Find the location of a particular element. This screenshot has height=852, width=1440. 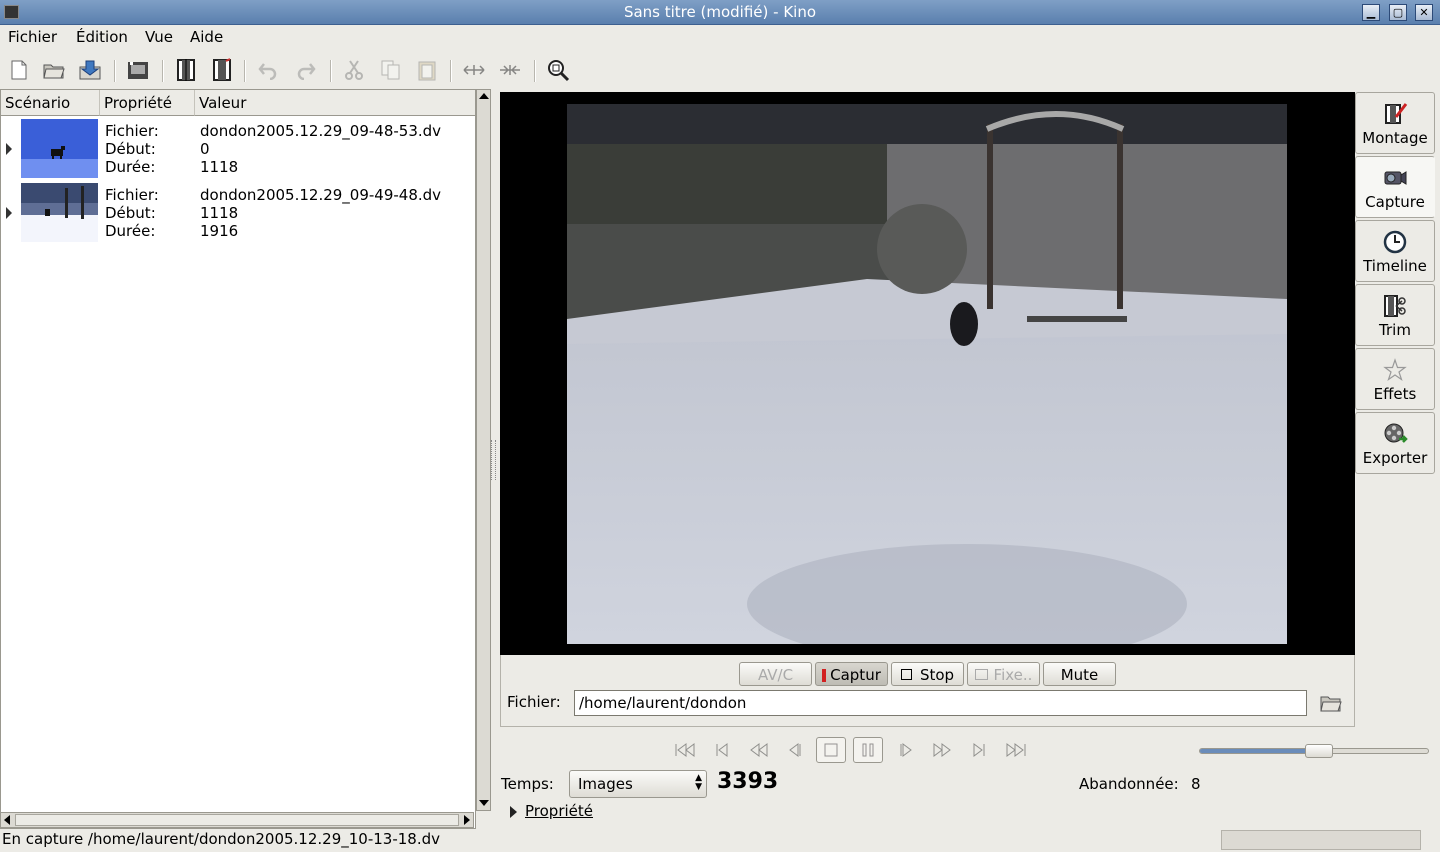

trim-icon is located at coordinates (1395, 306).